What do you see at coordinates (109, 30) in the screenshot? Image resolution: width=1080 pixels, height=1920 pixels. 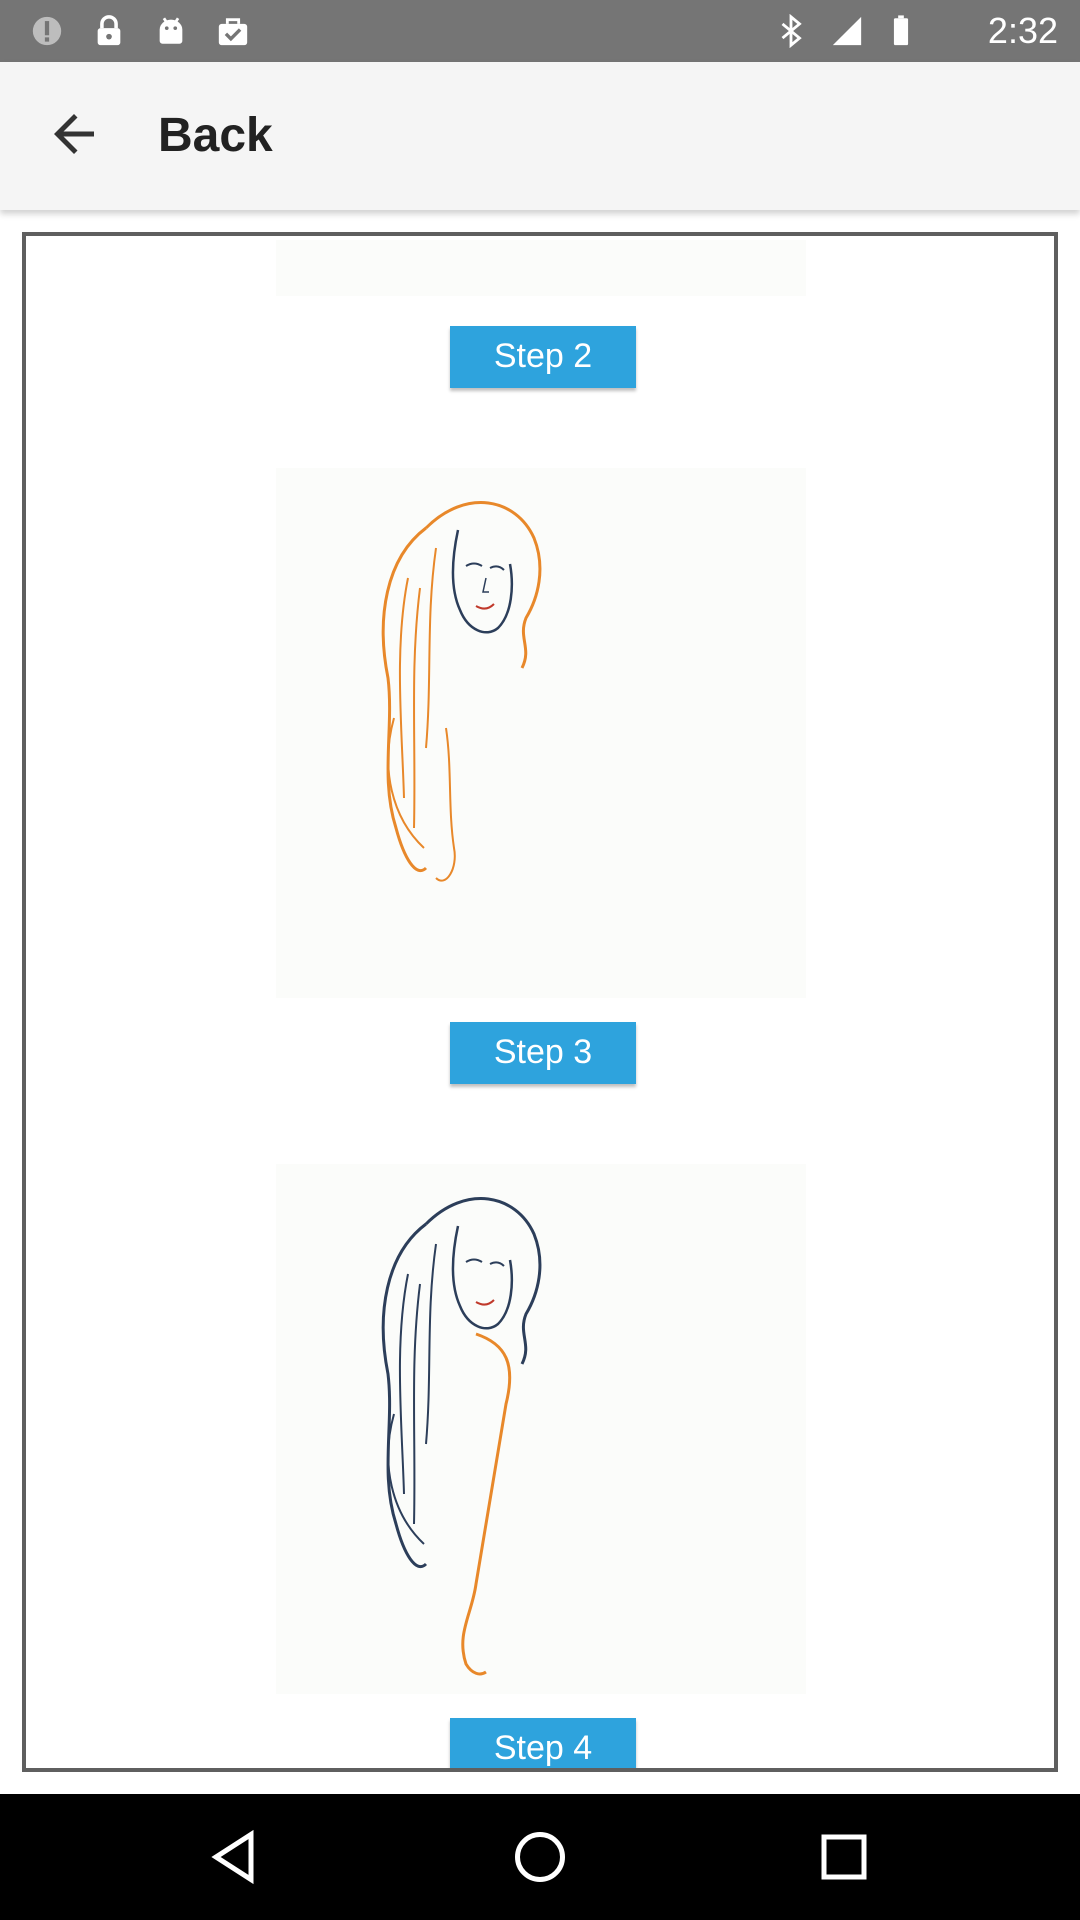 I see `lock-icon` at bounding box center [109, 30].